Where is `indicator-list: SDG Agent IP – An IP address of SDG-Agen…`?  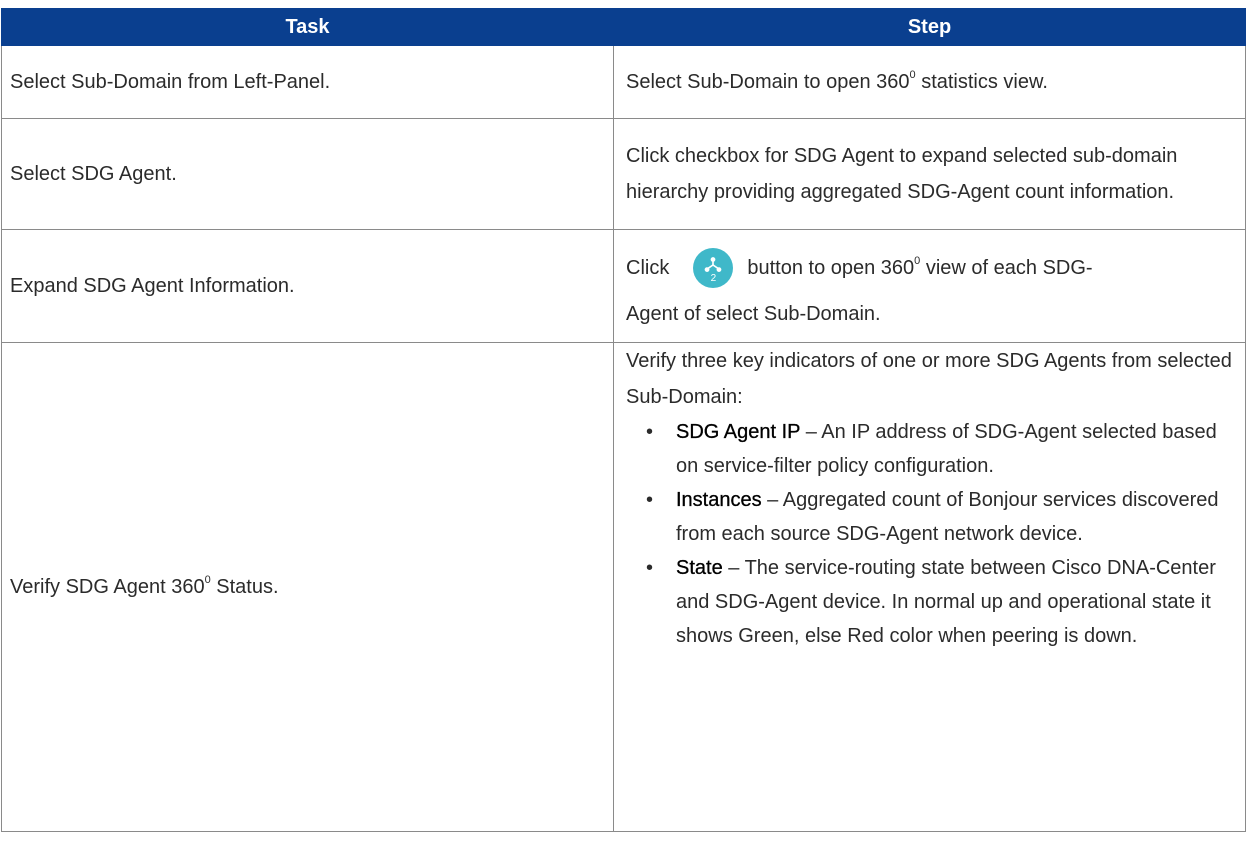 indicator-list: SDG Agent IP – An IP address of SDG-Agen… is located at coordinates (930, 534).